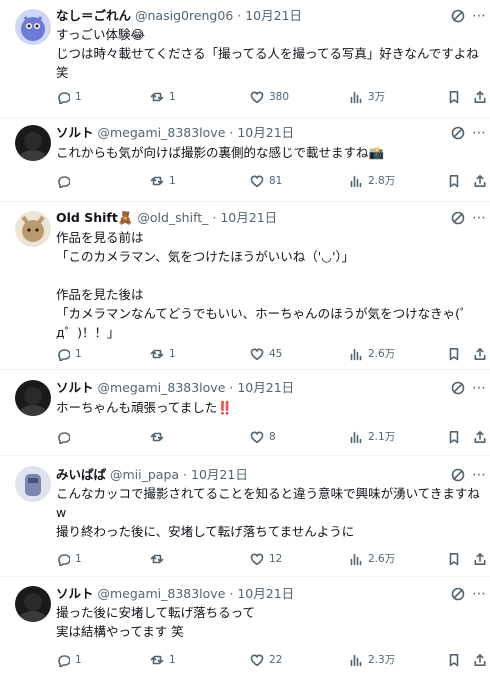  I want to click on display-name: みいぱぱ, so click(81, 474).